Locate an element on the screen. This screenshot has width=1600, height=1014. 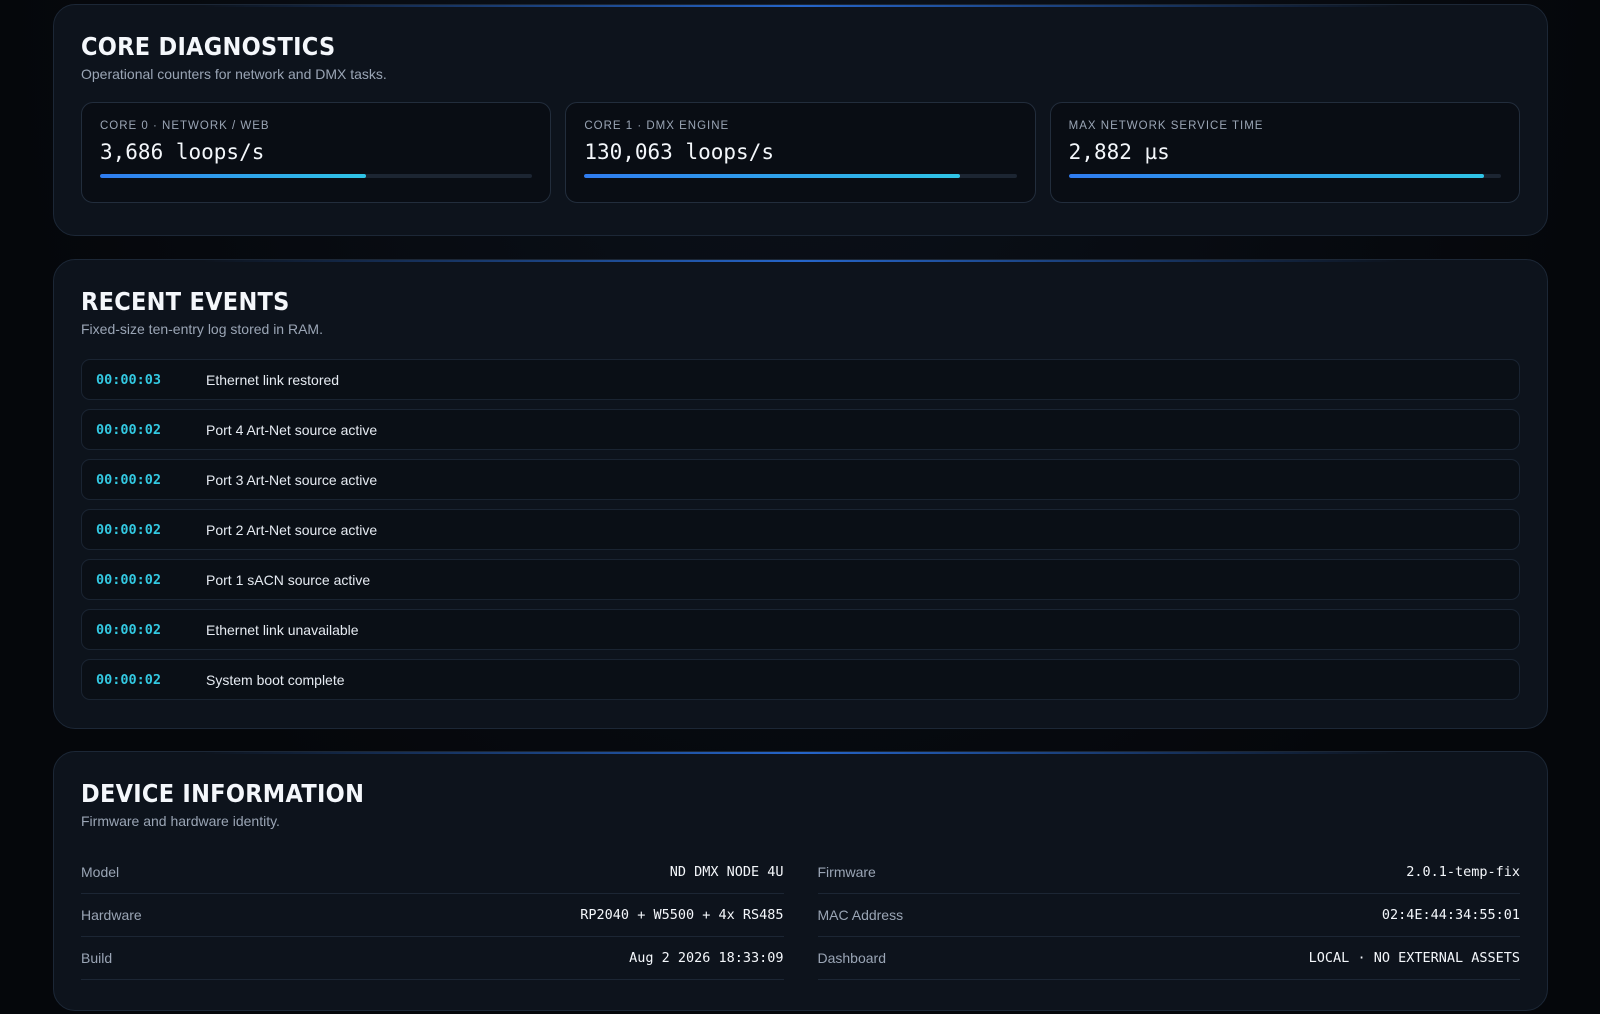
panel-subtitle: Firmware and hardware identity. is located at coordinates (180, 821).